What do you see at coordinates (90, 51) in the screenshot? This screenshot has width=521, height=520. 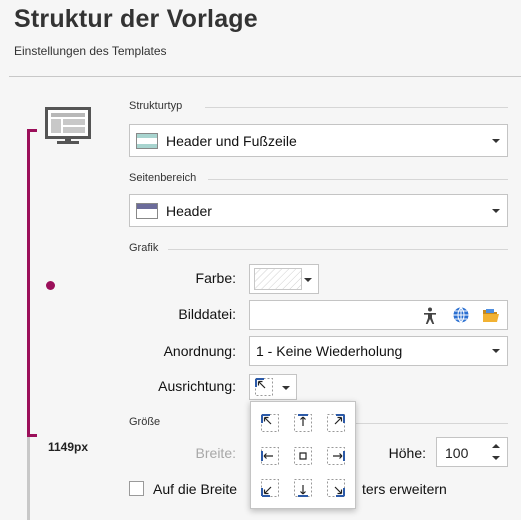 I see `page-subtitle: Einstellungen des Templates` at bounding box center [90, 51].